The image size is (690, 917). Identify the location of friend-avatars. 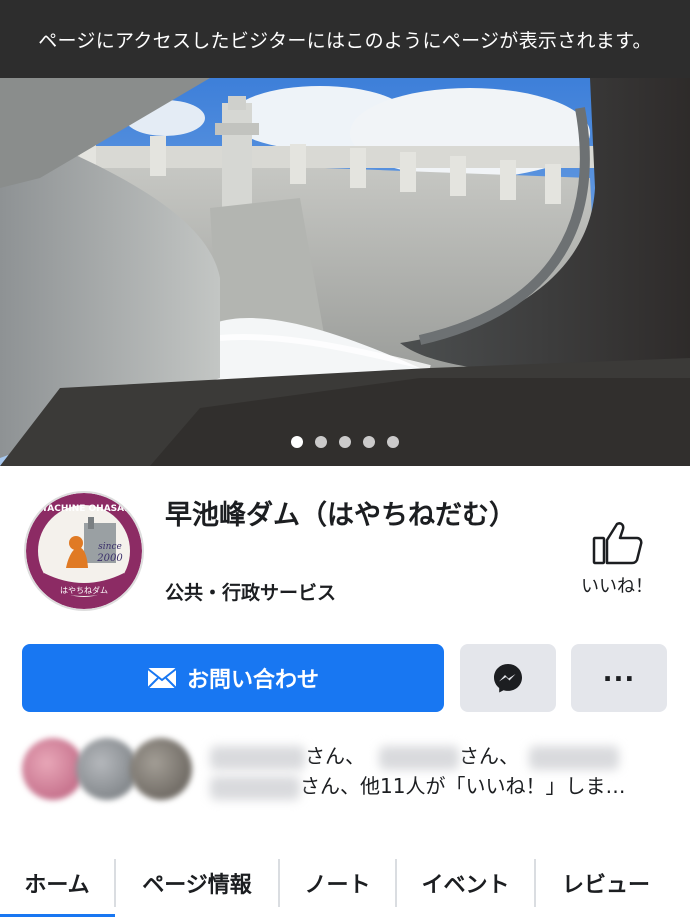
(112, 771).